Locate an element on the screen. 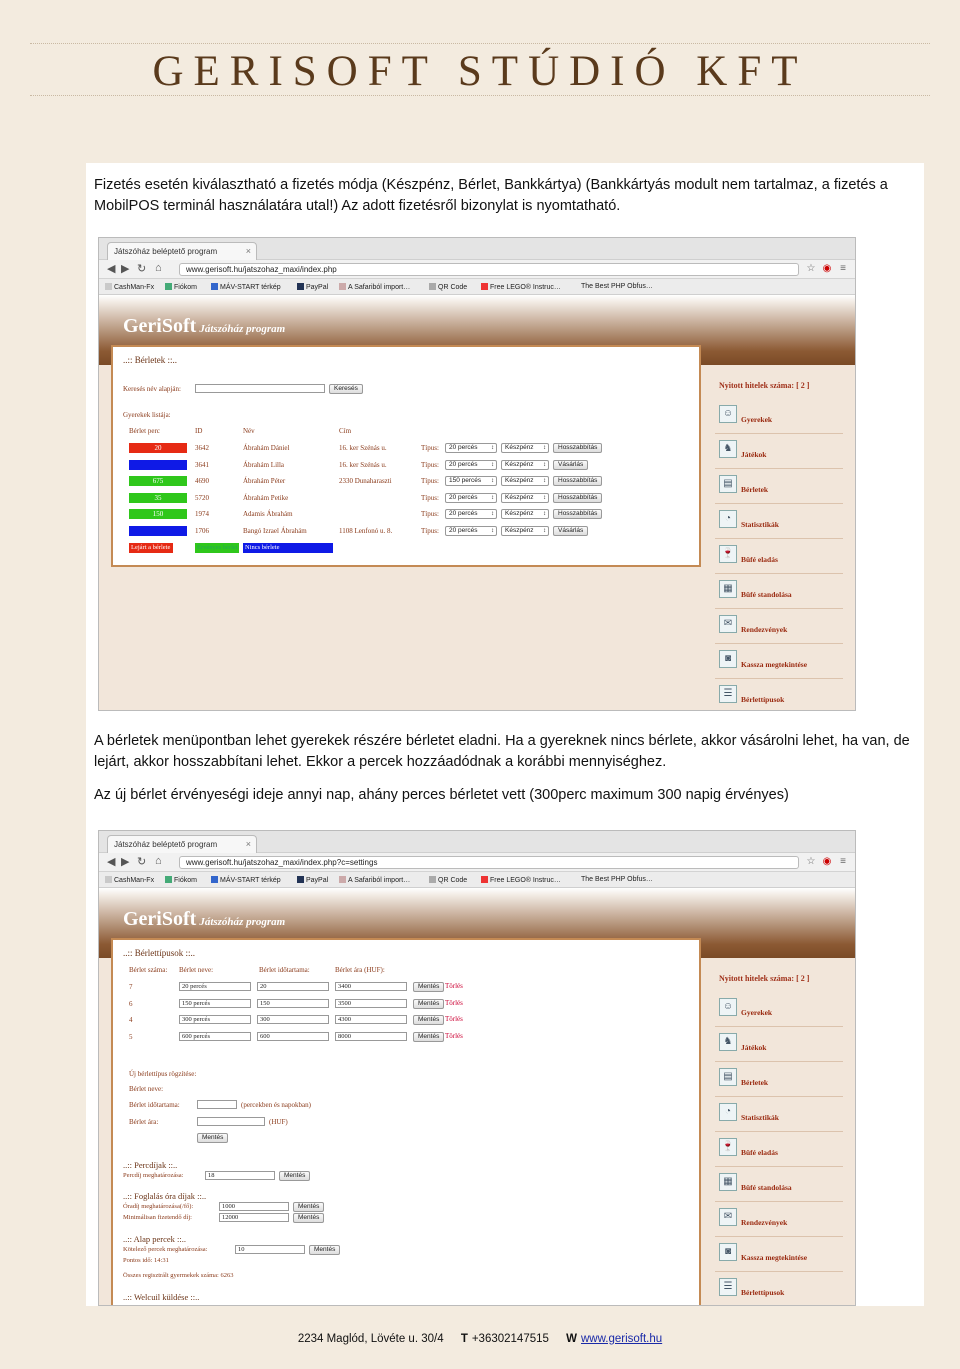 Image resolution: width=960 pixels, height=1369 pixels. footer-web-link: www.gerisoft.hu is located at coordinates (621, 1339).